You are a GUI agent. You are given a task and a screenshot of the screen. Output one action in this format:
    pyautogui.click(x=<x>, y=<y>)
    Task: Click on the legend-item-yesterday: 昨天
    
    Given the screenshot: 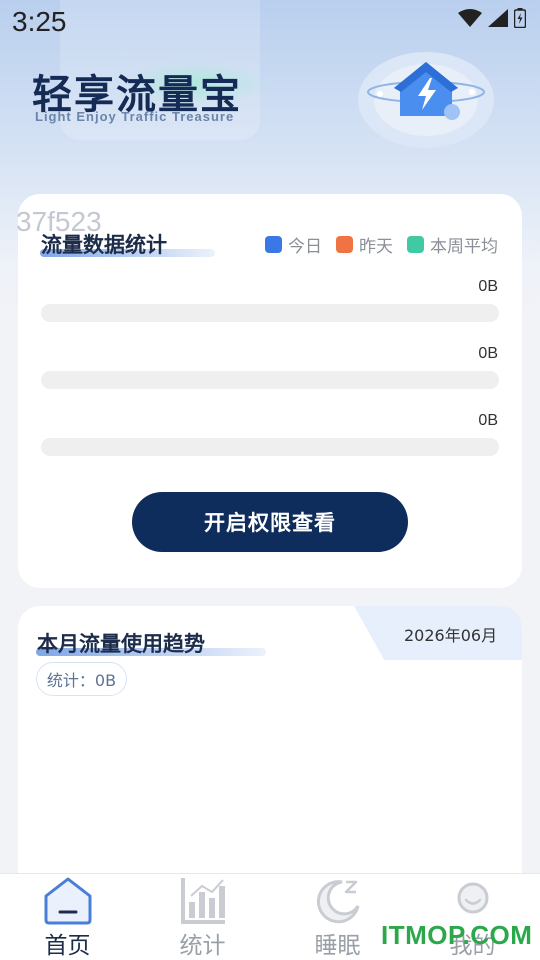 What is the action you would take?
    pyautogui.click(x=364, y=244)
    